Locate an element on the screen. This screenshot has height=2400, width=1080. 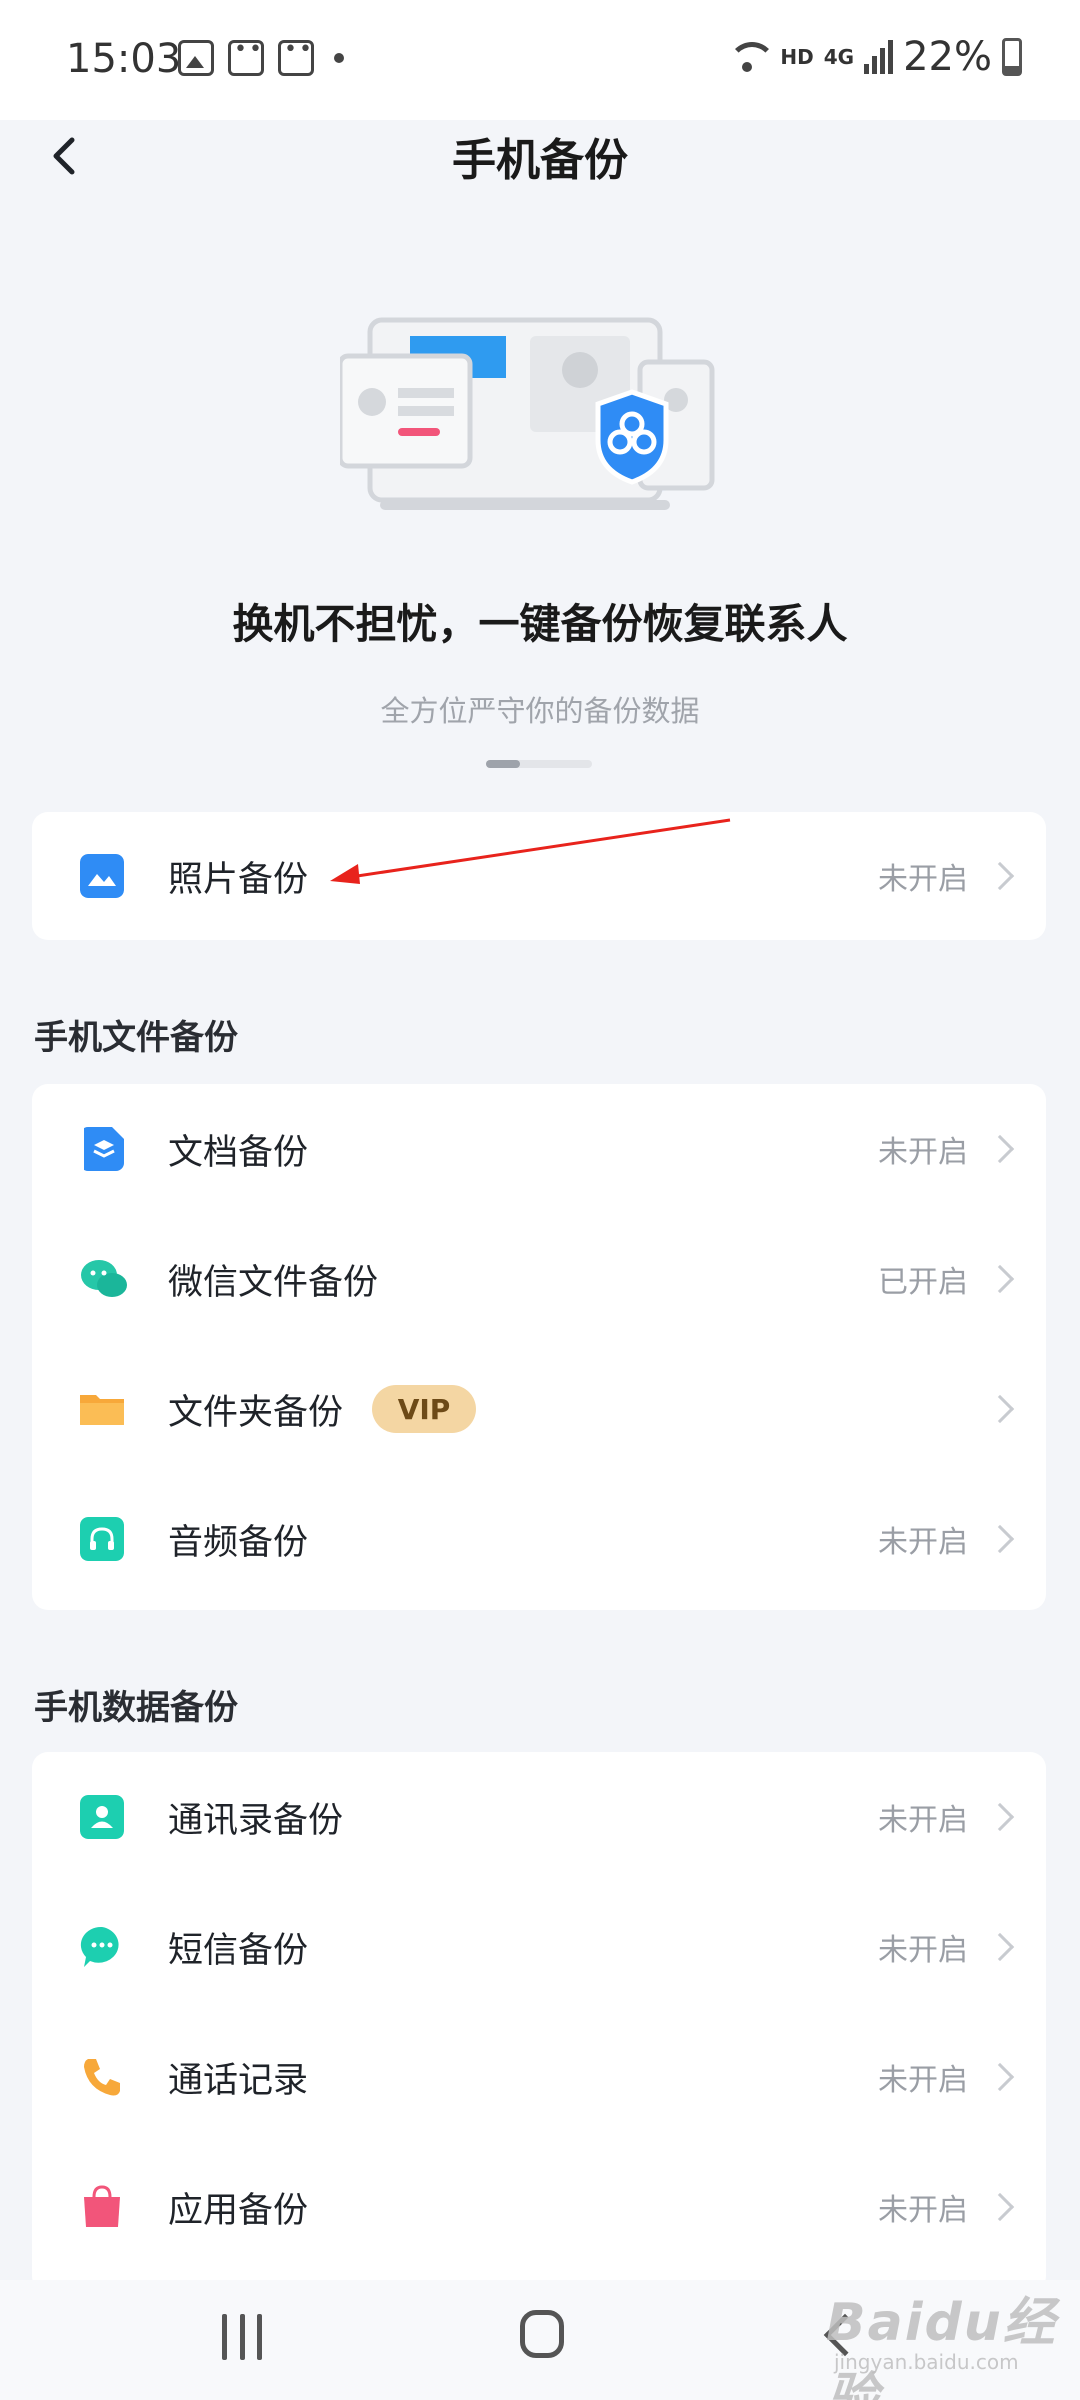
annotation-arrow is located at coordinates (530, 851).